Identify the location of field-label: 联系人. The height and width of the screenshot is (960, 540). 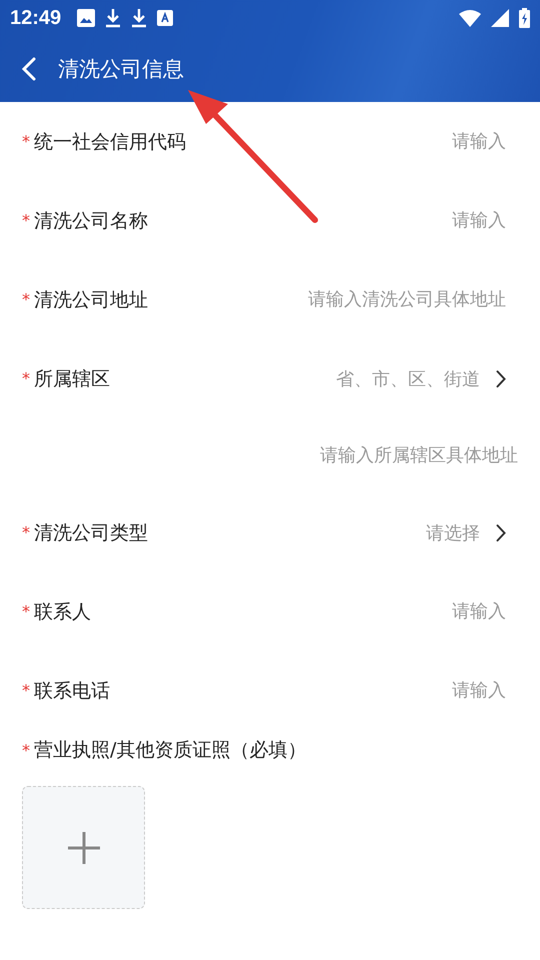
(62, 612).